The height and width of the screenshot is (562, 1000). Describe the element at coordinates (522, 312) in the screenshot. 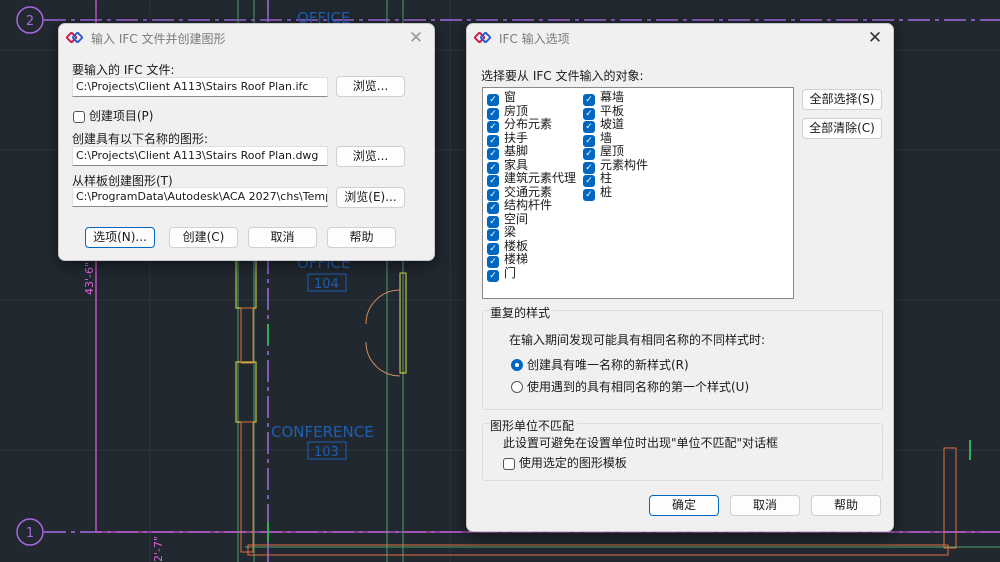

I see `group-legend: 重复的样式` at that location.